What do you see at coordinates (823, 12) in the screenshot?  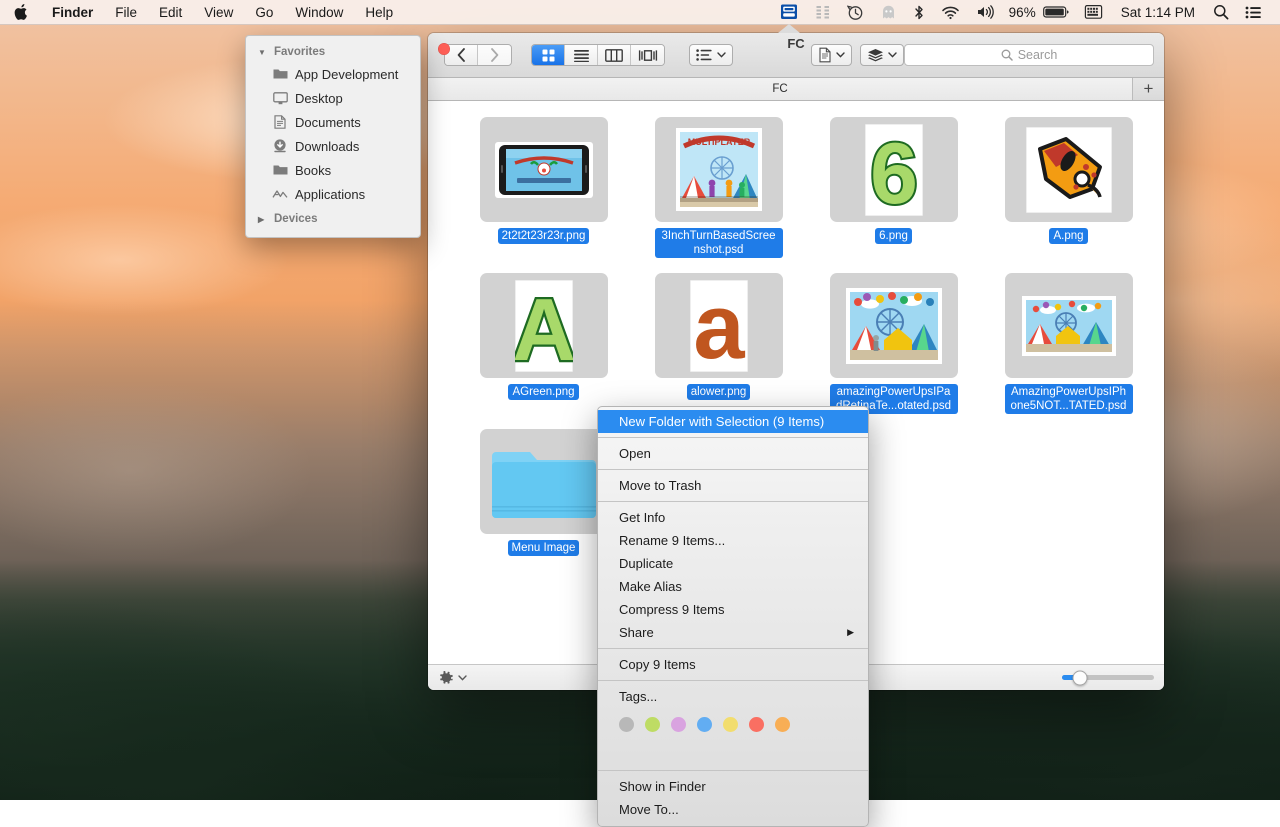 I see `sort-arrows-icon` at bounding box center [823, 12].